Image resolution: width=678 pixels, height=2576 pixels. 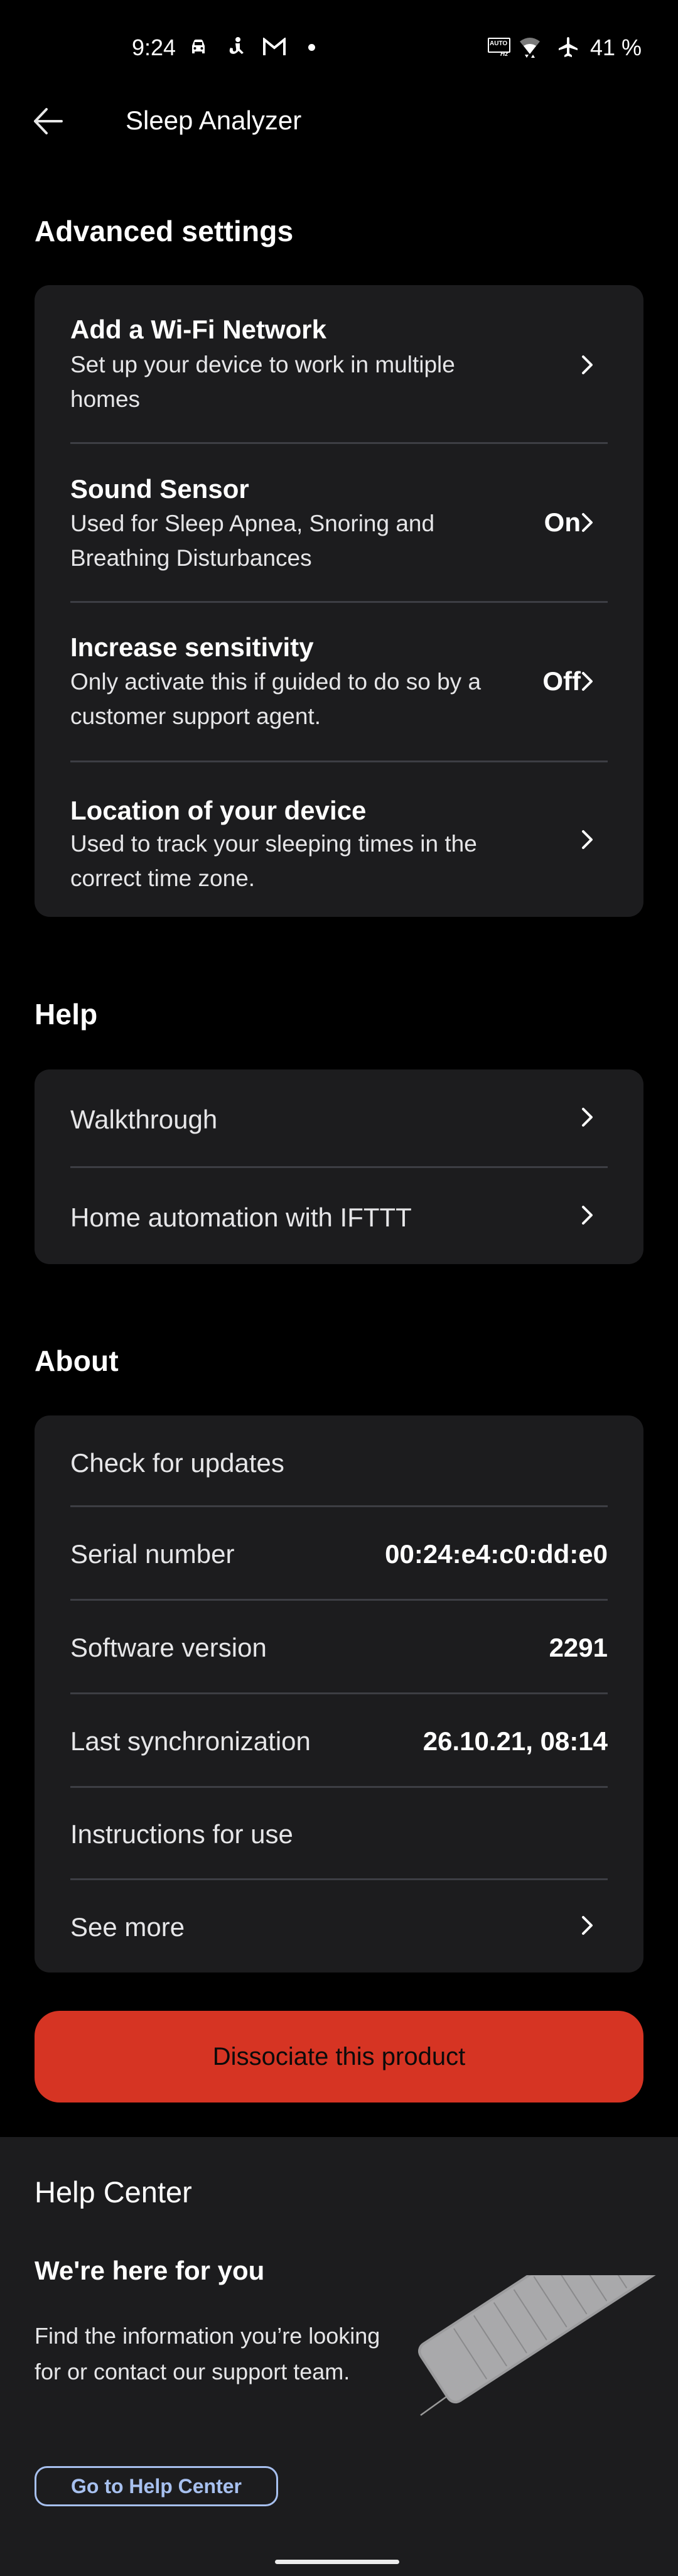 I want to click on advanced-settings-heading: Advanced settings, so click(x=164, y=231).